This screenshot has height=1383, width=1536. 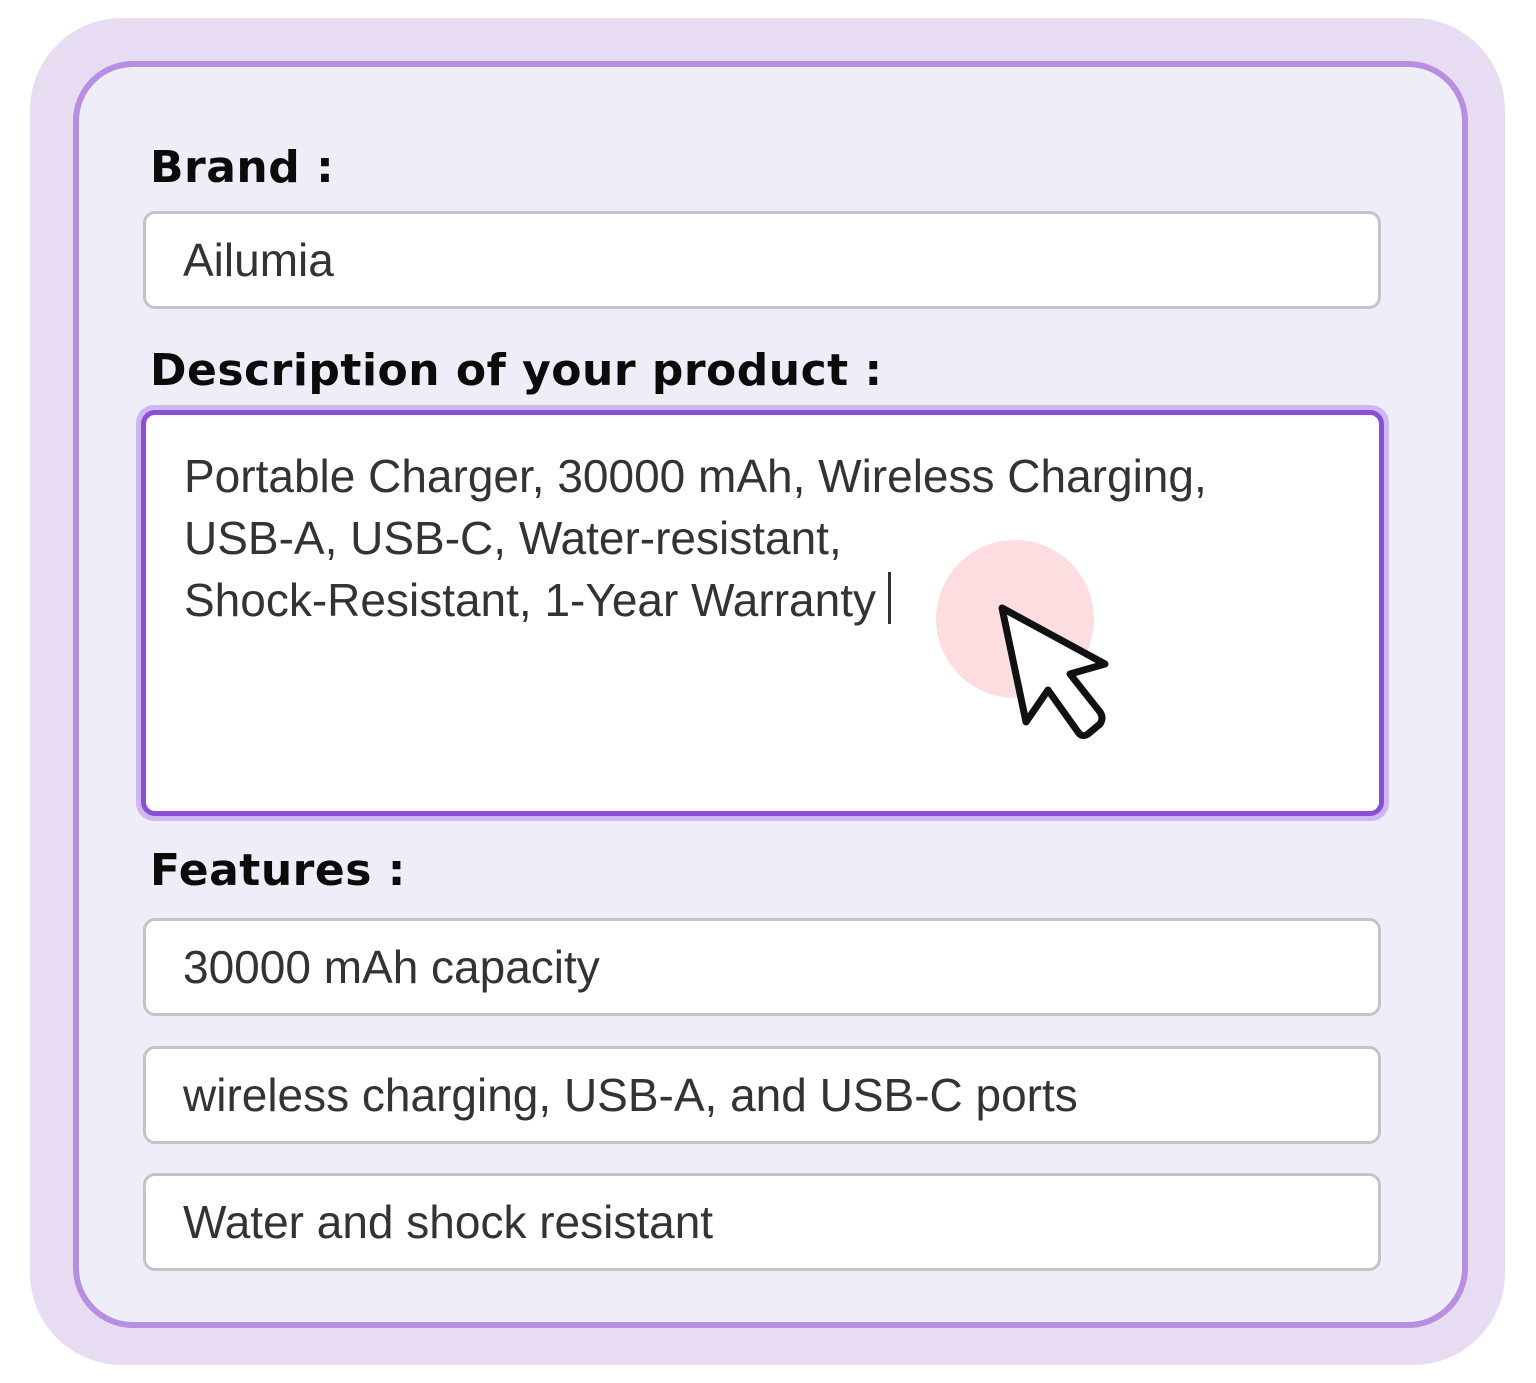 I want to click on text-caret, so click(x=889, y=598).